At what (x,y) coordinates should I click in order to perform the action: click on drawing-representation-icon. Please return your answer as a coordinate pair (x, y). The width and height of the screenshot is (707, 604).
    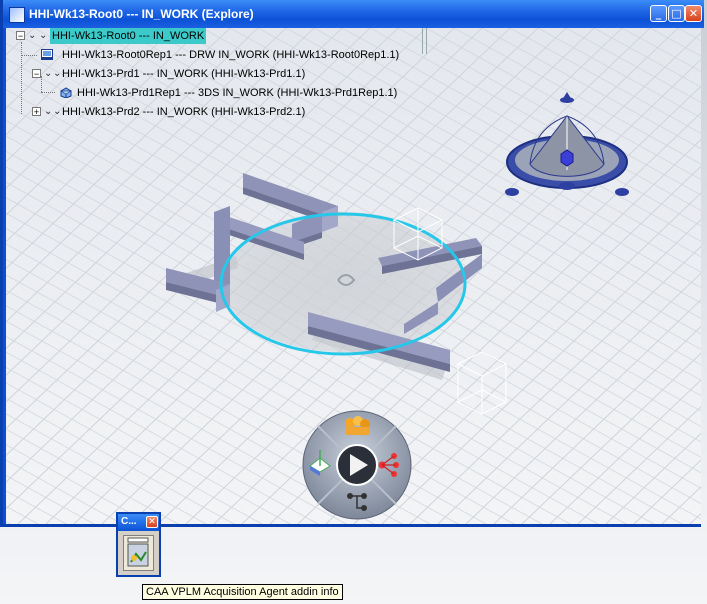
    Looking at the image, I should click on (47, 54).